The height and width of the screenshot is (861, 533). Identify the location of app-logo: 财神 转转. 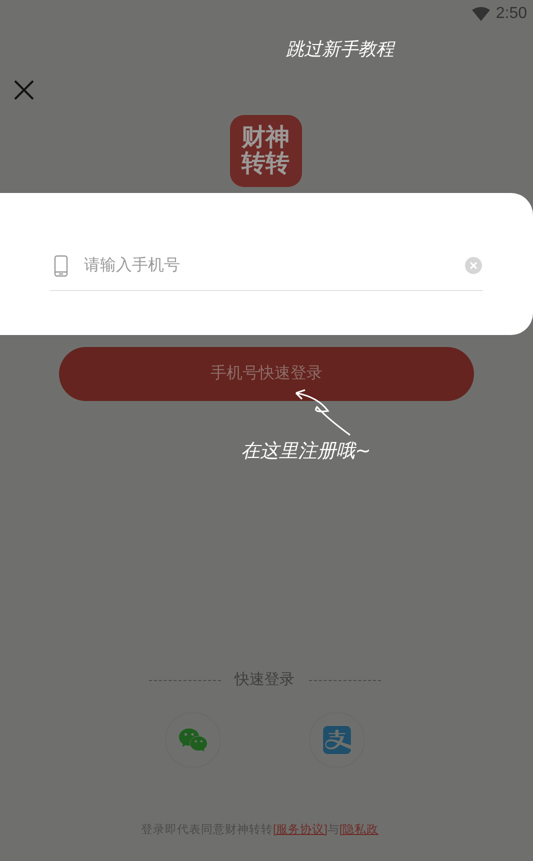
(266, 151).